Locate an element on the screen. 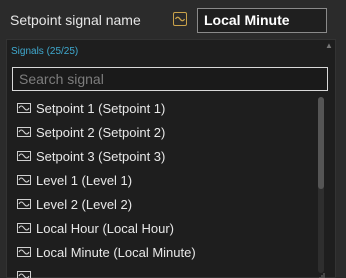 The height and width of the screenshot is (278, 346). list-item: Level 2 (Level 2) is located at coordinates (162, 204).